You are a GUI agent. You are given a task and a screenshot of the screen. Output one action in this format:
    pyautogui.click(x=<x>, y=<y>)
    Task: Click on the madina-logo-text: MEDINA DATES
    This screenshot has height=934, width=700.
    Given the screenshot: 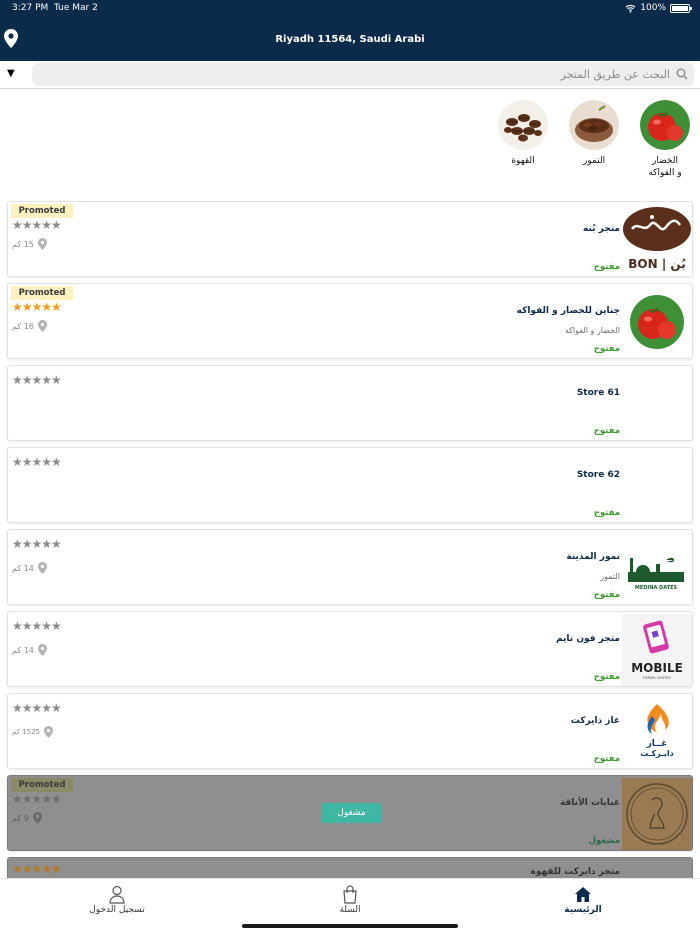 What is the action you would take?
    pyautogui.click(x=656, y=588)
    